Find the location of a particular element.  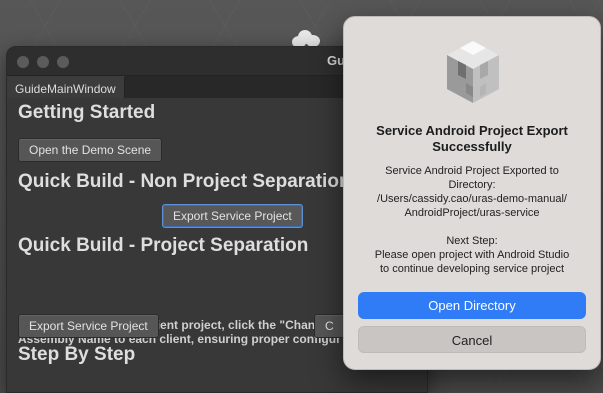

close-window-button is located at coordinates (23, 62).